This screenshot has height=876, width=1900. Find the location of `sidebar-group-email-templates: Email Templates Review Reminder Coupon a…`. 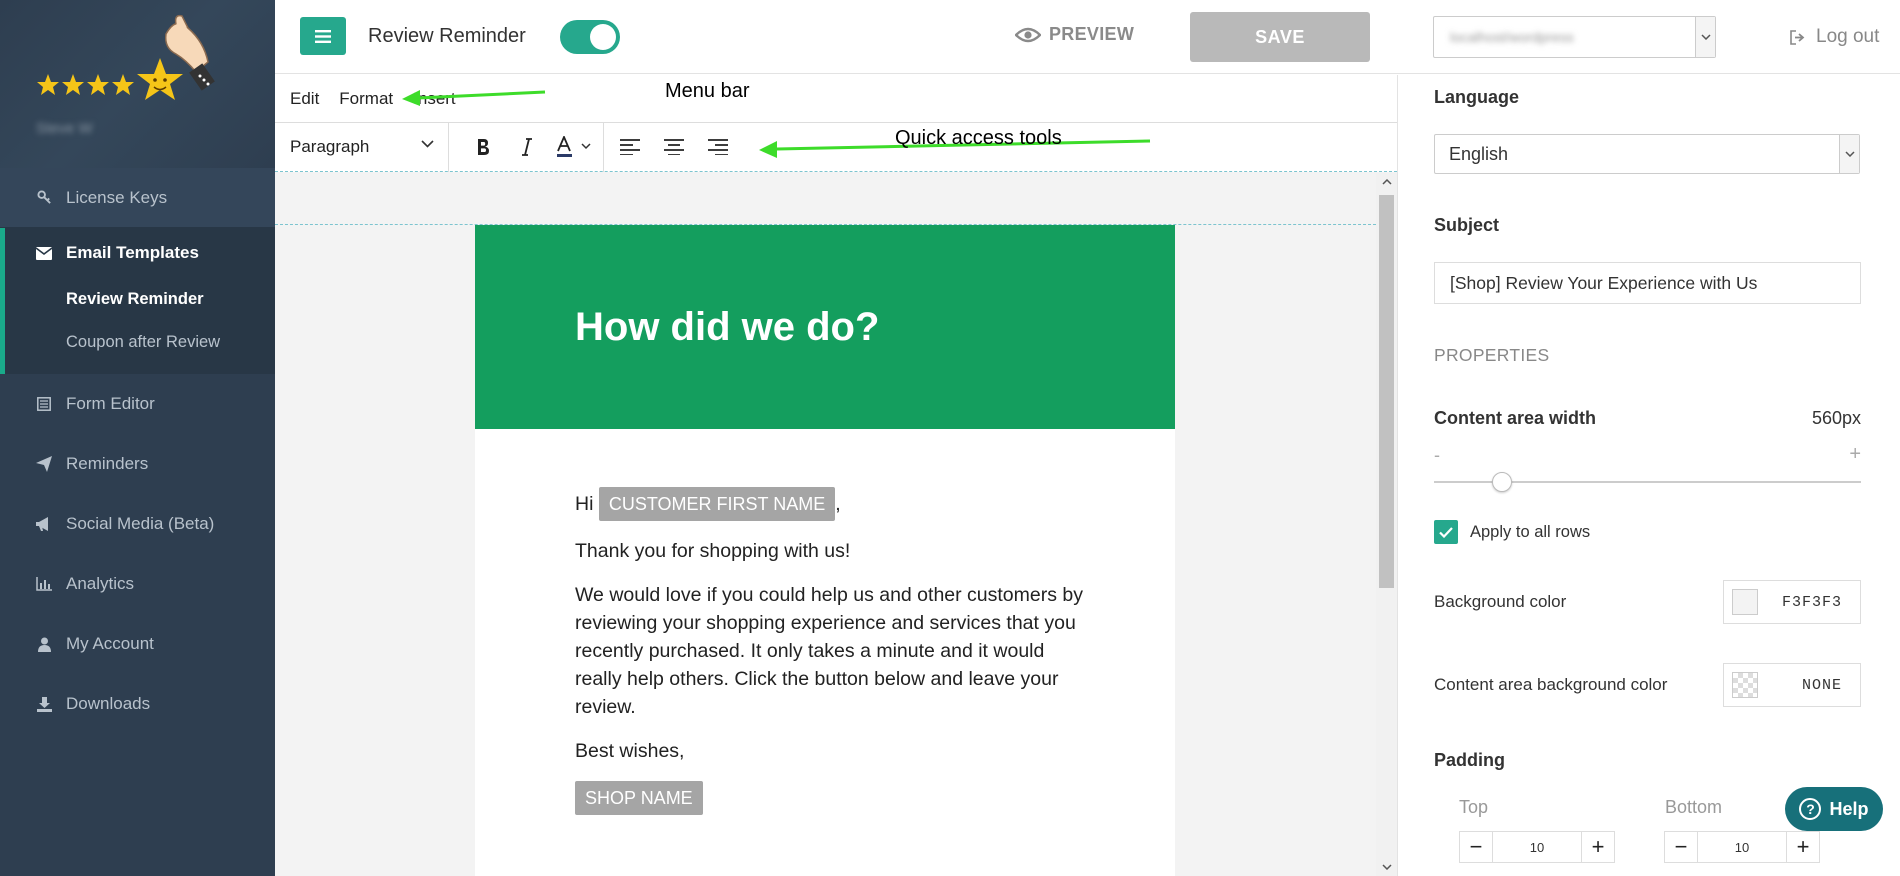

sidebar-group-email-templates: Email Templates Review Reminder Coupon a… is located at coordinates (137, 301).